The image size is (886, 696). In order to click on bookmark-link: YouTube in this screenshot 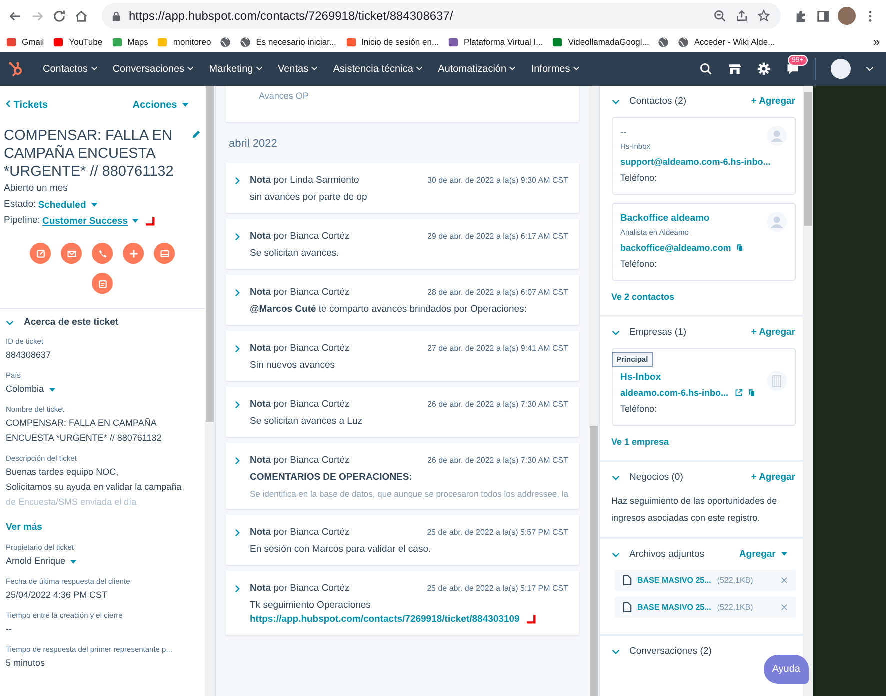, I will do `click(86, 42)`.